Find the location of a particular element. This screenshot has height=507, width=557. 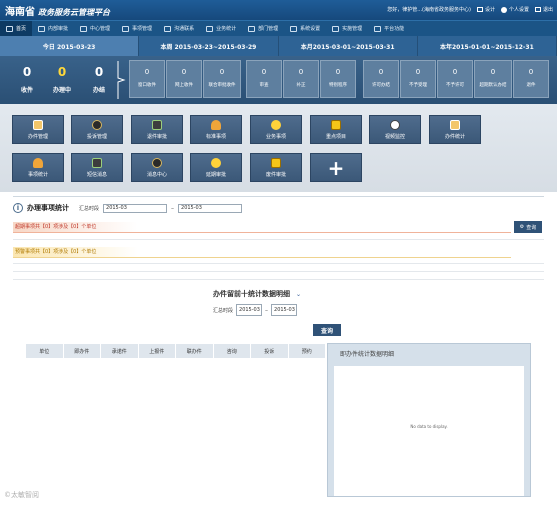

tab-this-year: 本年2015-01-01~2015-12-31 is located at coordinates (487, 46).